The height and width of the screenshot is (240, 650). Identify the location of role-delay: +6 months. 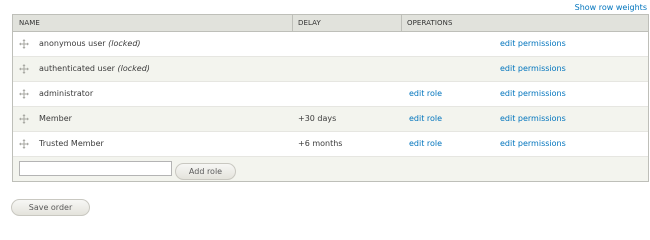
(320, 143).